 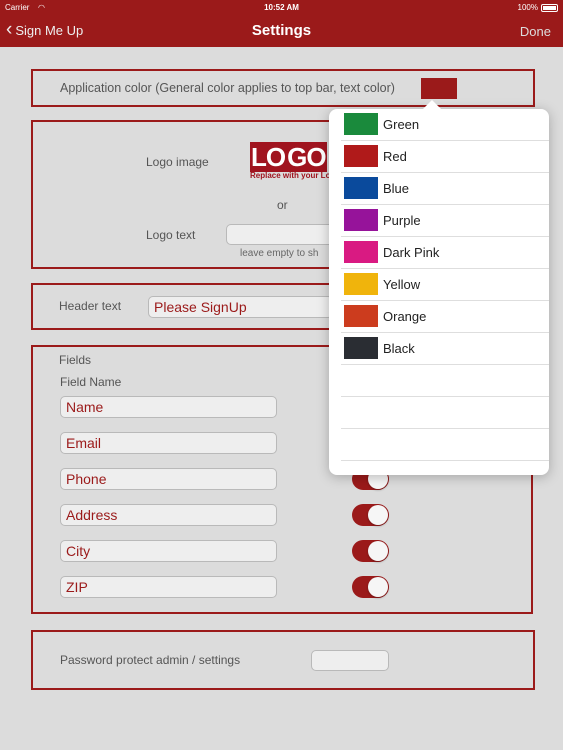 What do you see at coordinates (350, 660) in the screenshot?
I see `password-input` at bounding box center [350, 660].